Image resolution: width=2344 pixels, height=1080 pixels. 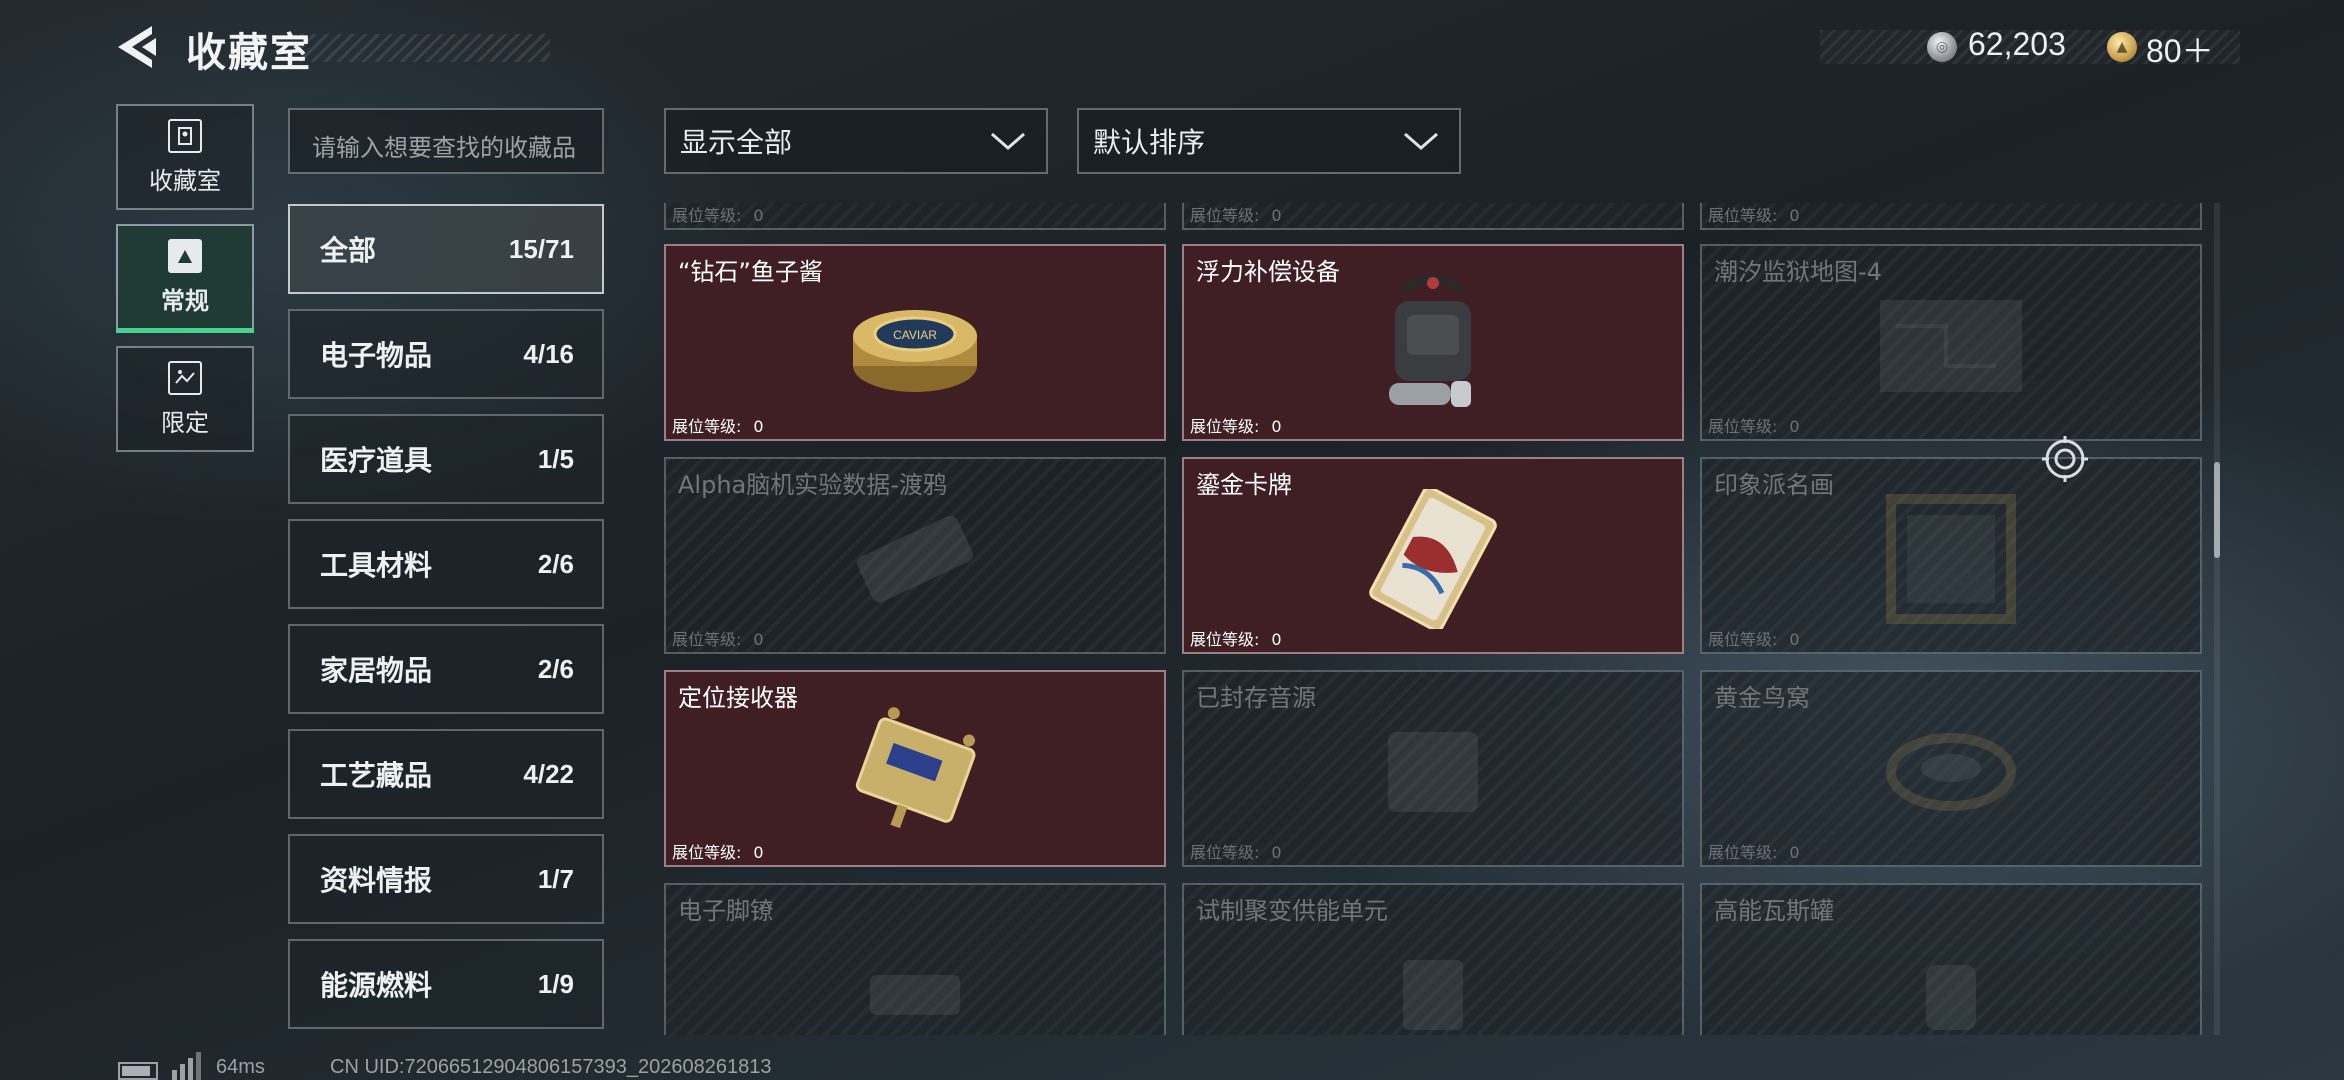 What do you see at coordinates (376, 565) in the screenshot?
I see `category-label: 工具材料` at bounding box center [376, 565].